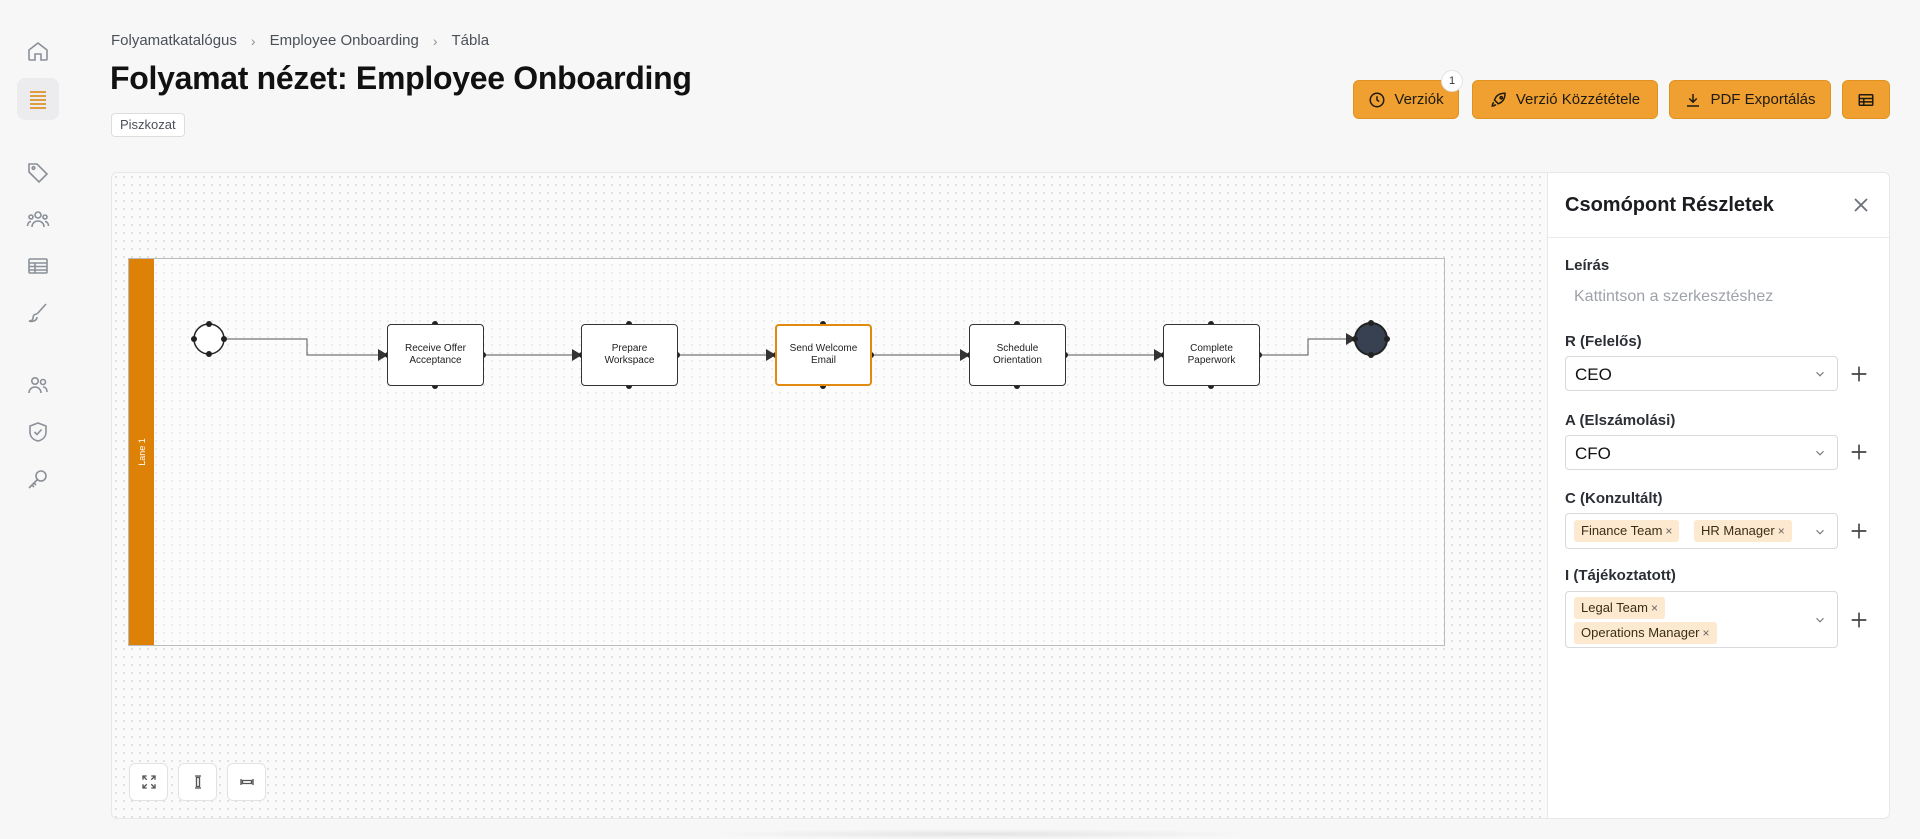 This screenshot has width=1920, height=839. I want to click on end-event, so click(1371, 339).